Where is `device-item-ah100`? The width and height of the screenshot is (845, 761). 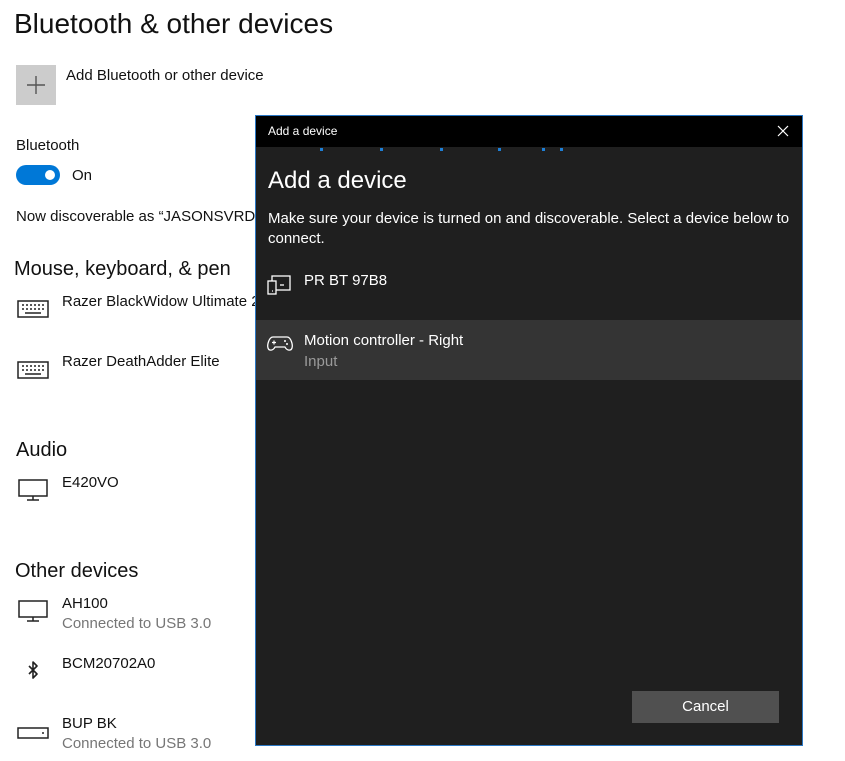
device-item-ah100 is located at coordinates (33, 613).